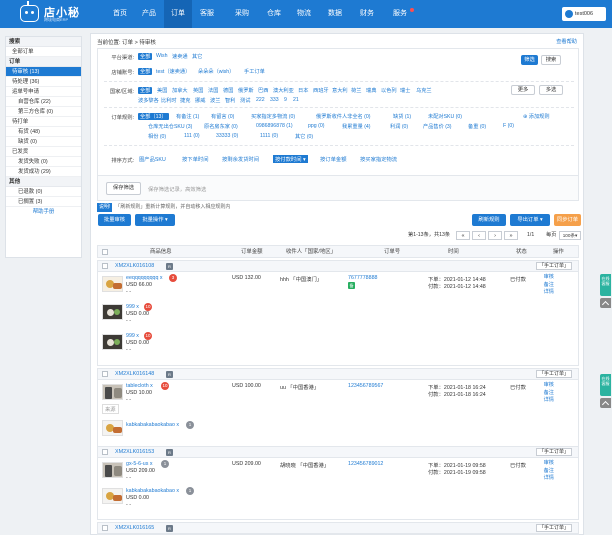 Image resolution: width=612 pixels, height=535 pixels. Describe the element at coordinates (566, 41) in the screenshot. I see `view-help-link: 查看帮助` at that location.